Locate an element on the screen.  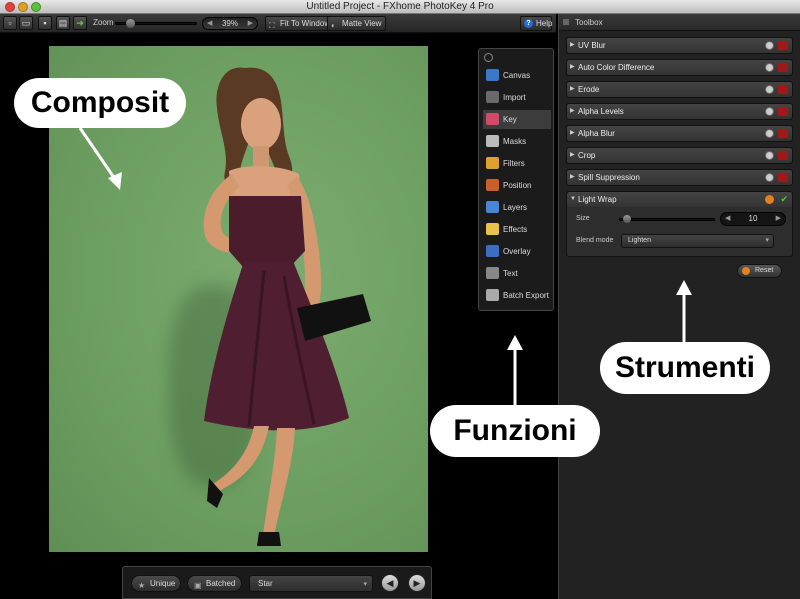
chevron-down-icon: ▾ is located at coordinates (767, 240).